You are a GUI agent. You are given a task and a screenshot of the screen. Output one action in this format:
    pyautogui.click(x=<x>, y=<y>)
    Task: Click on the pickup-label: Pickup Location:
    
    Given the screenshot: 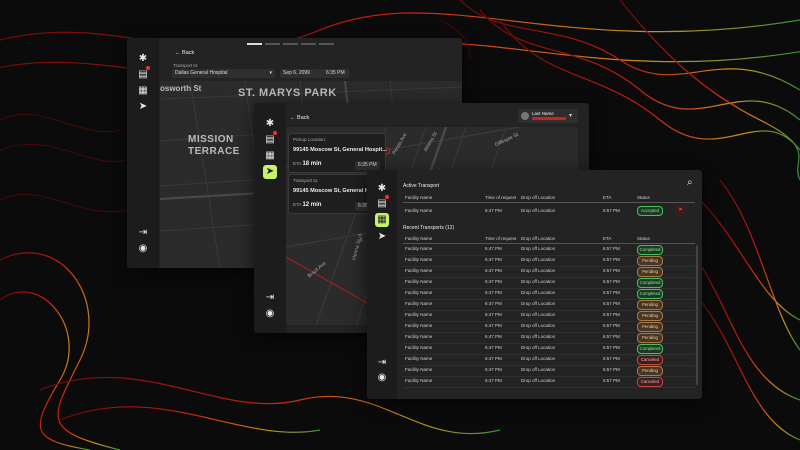 What is the action you would take?
    pyautogui.click(x=310, y=139)
    